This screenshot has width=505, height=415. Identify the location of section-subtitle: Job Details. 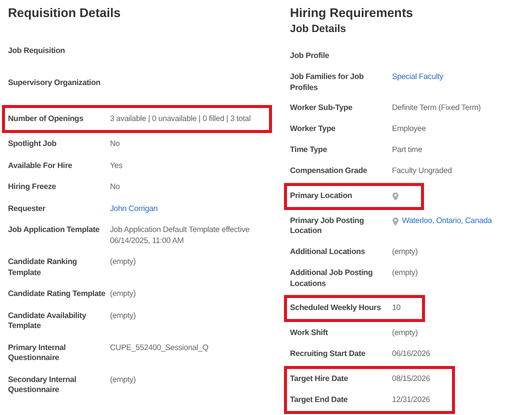
(319, 29).